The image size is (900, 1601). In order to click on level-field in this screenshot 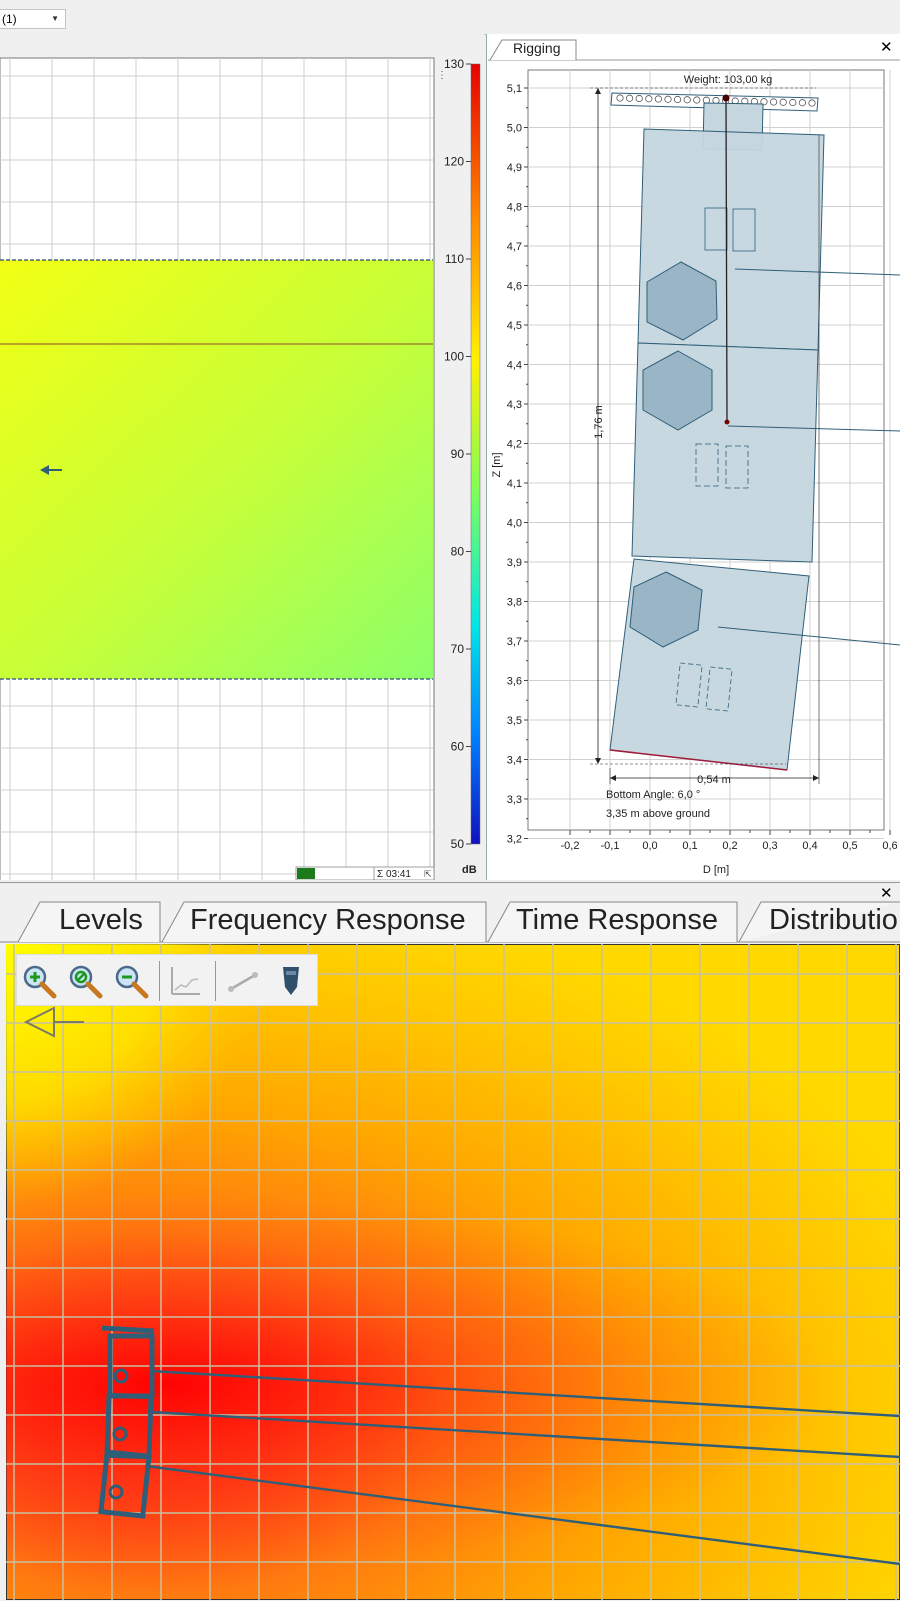, I will do `click(216, 469)`.